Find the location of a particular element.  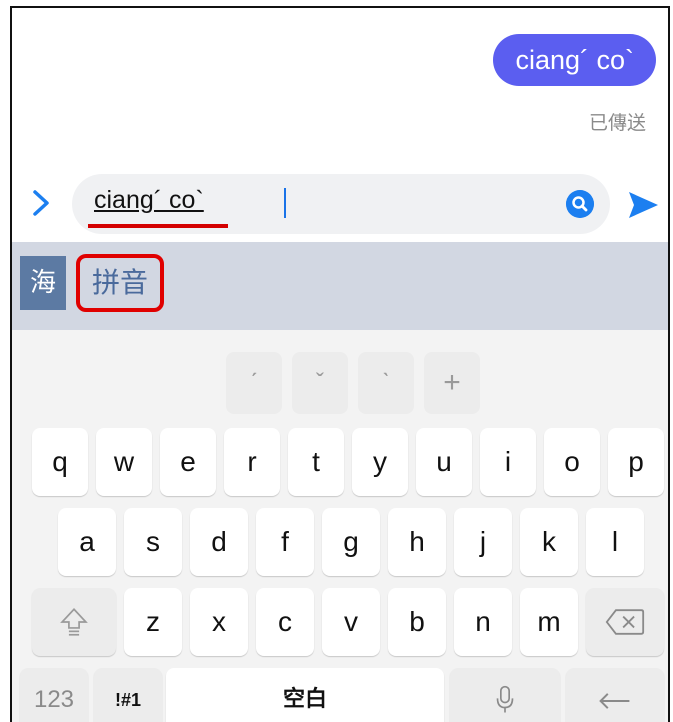

key-b: b is located at coordinates (417, 622).